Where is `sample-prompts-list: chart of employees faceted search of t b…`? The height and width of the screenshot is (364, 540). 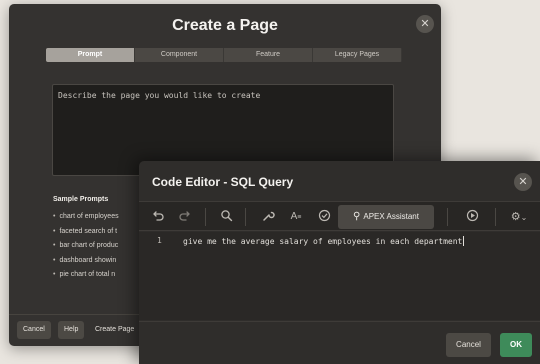 sample-prompts-list: chart of employees faceted search of t b… is located at coordinates (86, 246).